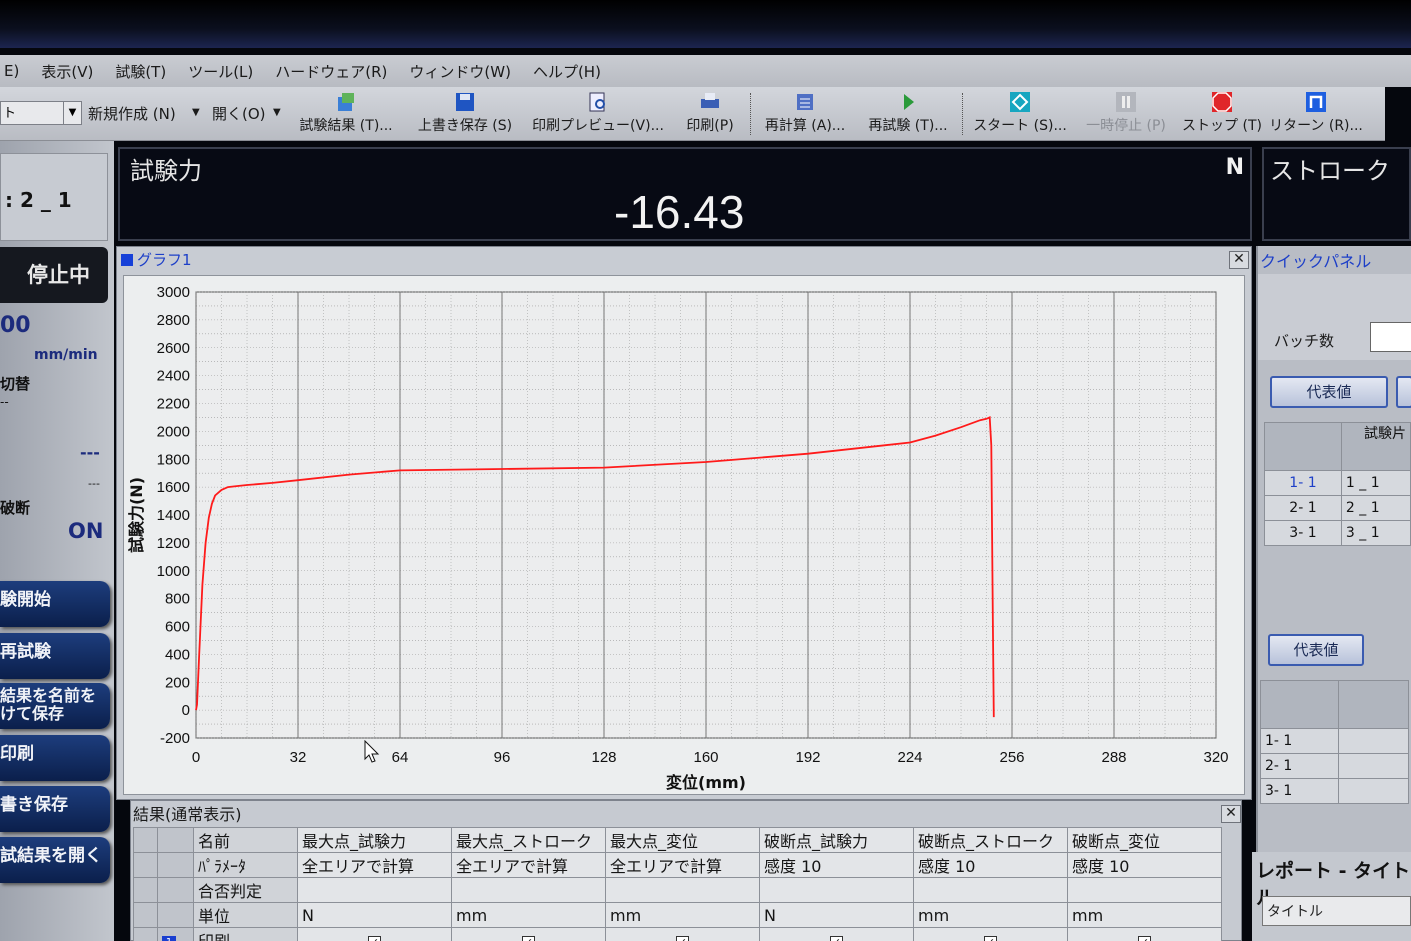 The image size is (1411, 941). I want to click on list-item: 3- 1, so click(1334, 791).